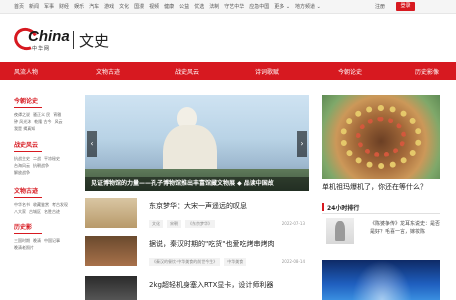  I want to click on stadium-image, so click(381, 280).